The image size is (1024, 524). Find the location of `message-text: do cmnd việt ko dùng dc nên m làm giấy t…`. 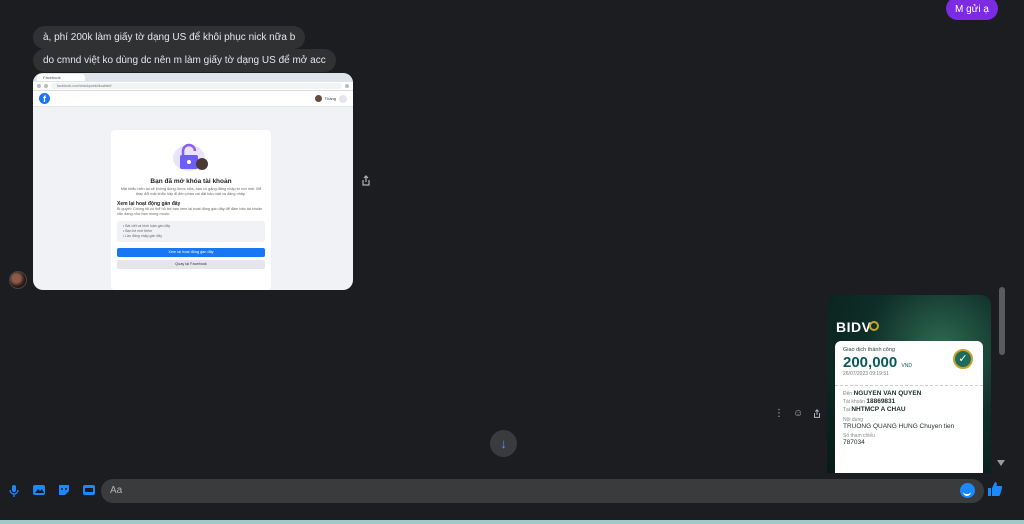

message-text: do cmnd việt ko dùng dc nên m làm giấy t… is located at coordinates (184, 60).